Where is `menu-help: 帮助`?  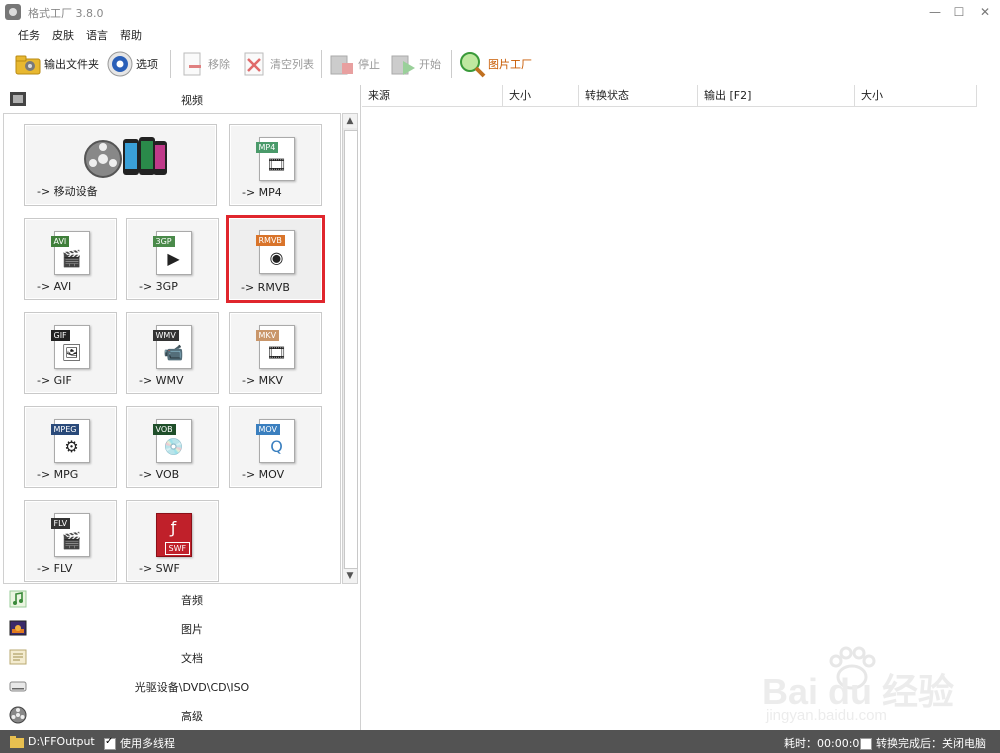 menu-help: 帮助 is located at coordinates (131, 35).